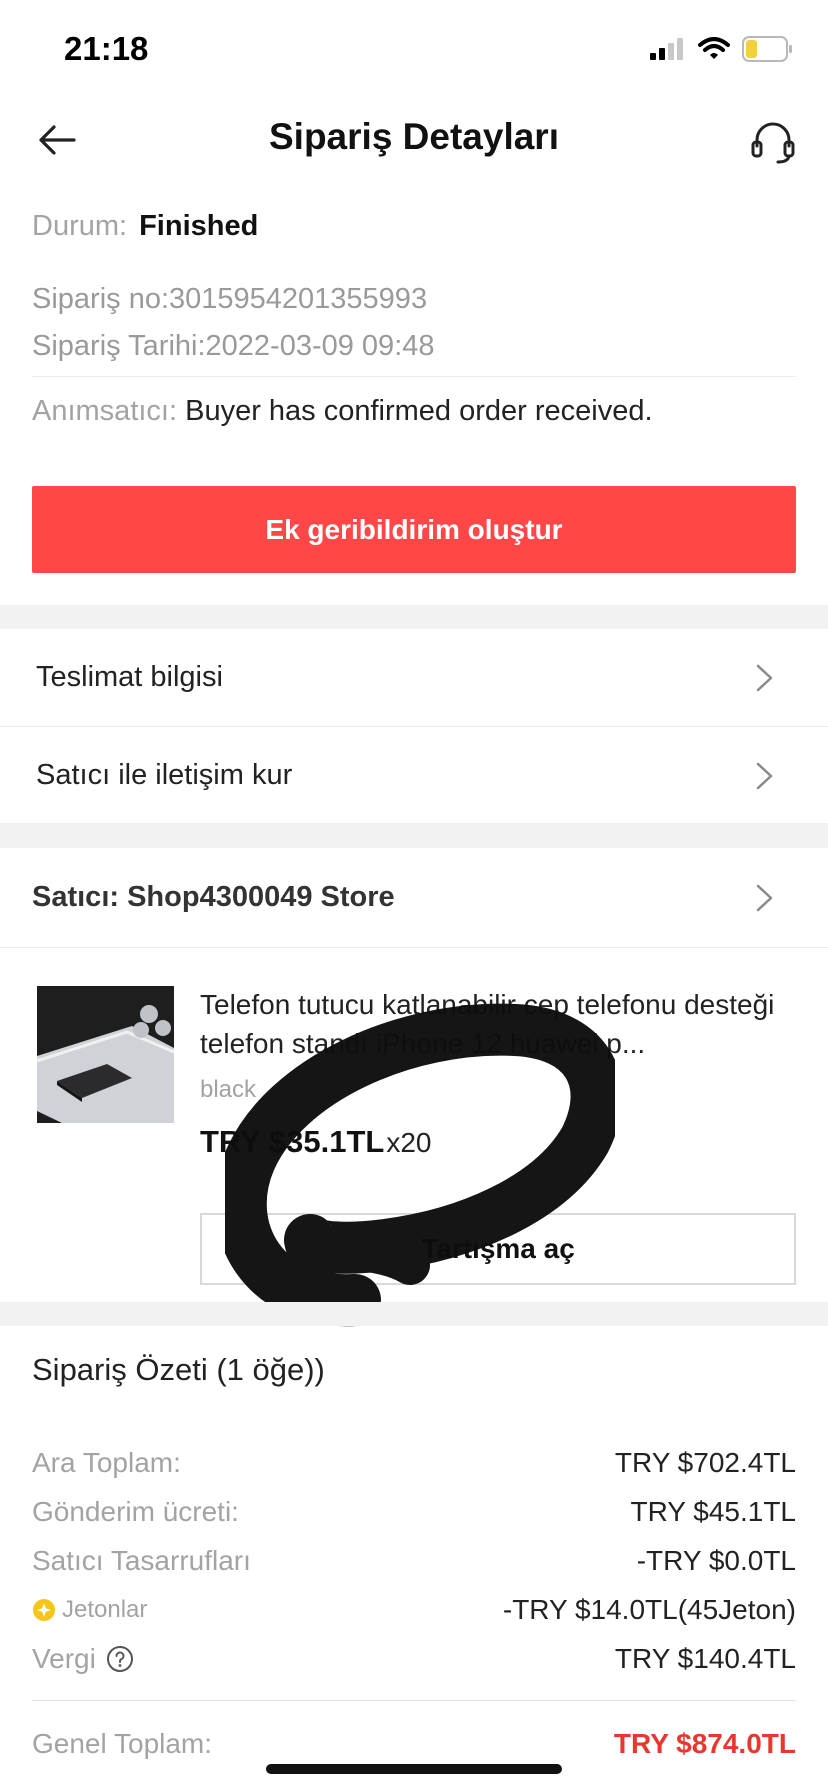  I want to click on status-time: 21:18, so click(106, 48).